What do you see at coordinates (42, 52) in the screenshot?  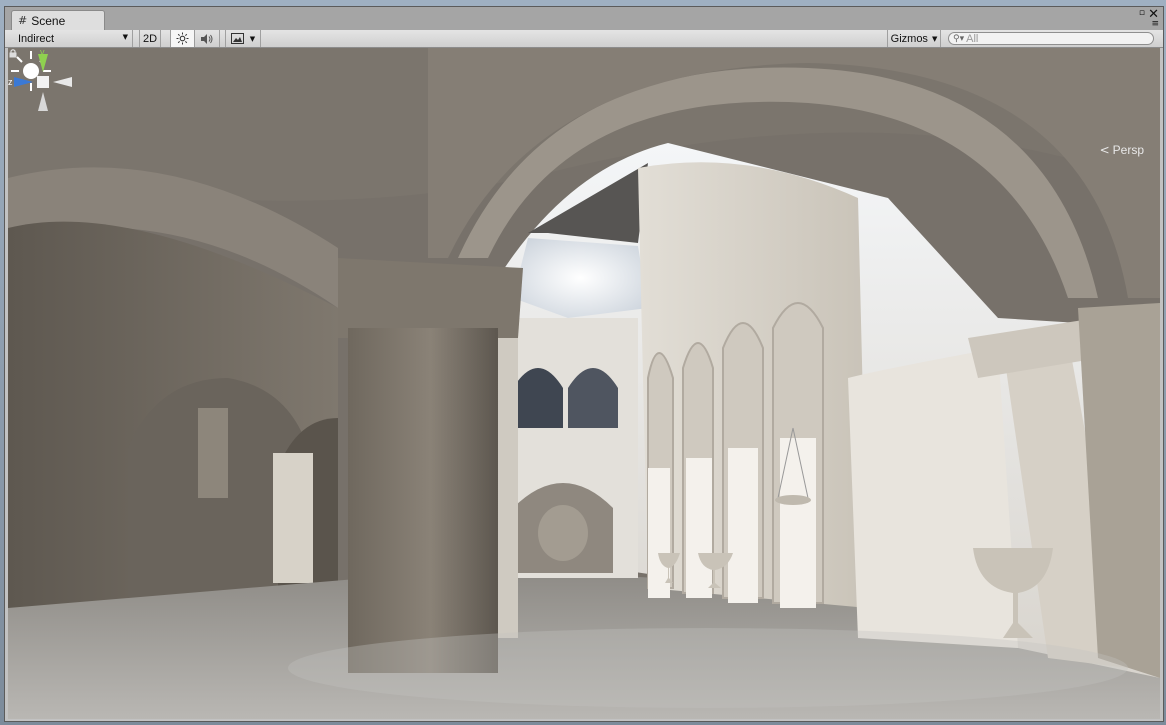 I see `axis-y-label: y` at bounding box center [42, 52].